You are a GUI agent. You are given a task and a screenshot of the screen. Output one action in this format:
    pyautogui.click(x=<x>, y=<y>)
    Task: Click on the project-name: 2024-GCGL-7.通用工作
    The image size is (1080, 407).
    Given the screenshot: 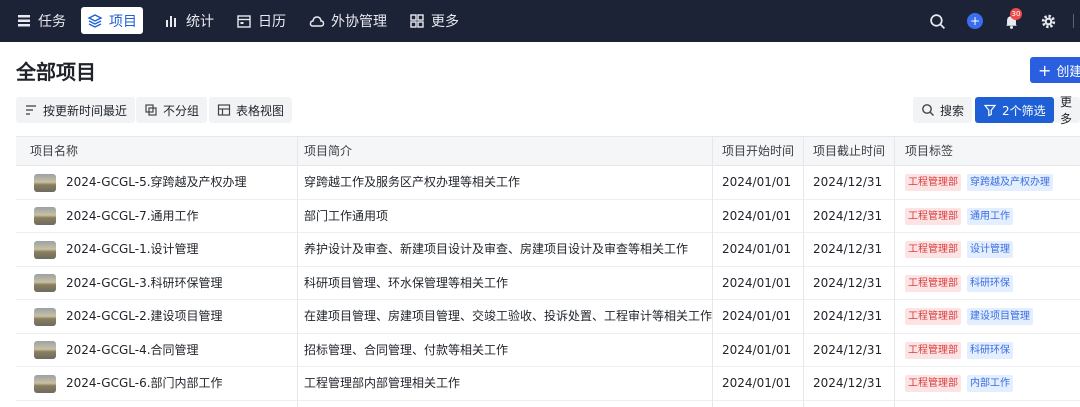 What is the action you would take?
    pyautogui.click(x=132, y=215)
    